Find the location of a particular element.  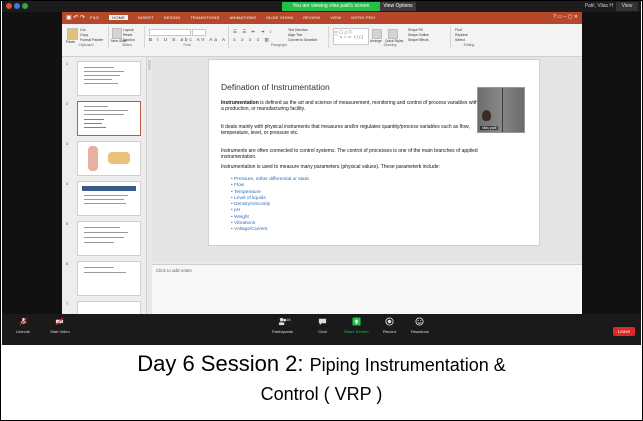

slide-thumbnails-pane: 1 2 3 4 5 6 7 is located at coordinates (104, 185).